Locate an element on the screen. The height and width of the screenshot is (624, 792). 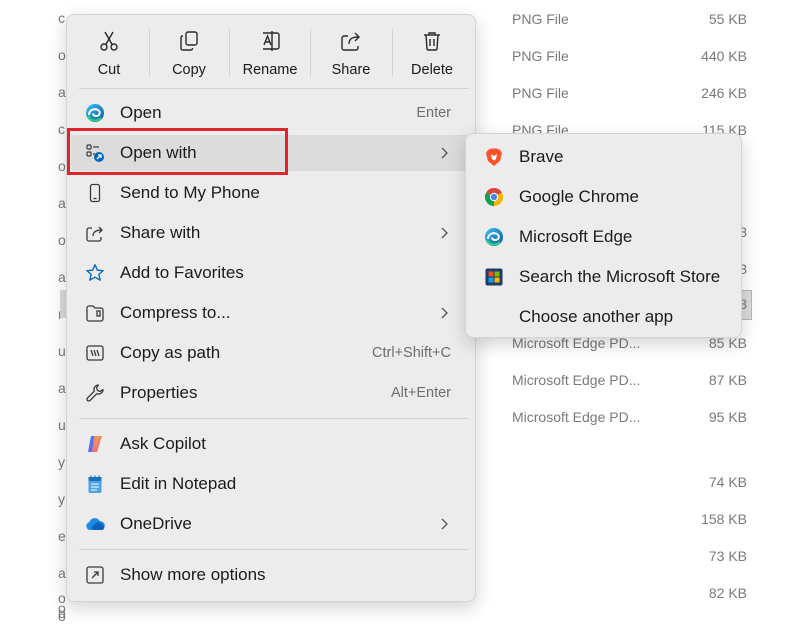
menu-item-label: Open is located at coordinates (141, 112).